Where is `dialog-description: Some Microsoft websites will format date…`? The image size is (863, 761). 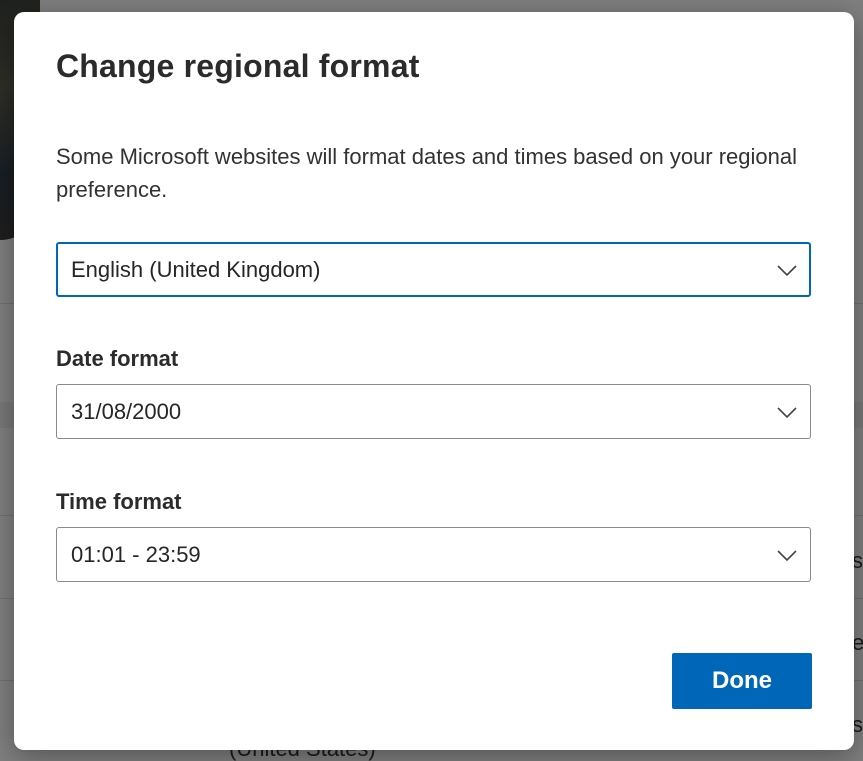 dialog-description: Some Microsoft websites will format date… is located at coordinates (427, 173).